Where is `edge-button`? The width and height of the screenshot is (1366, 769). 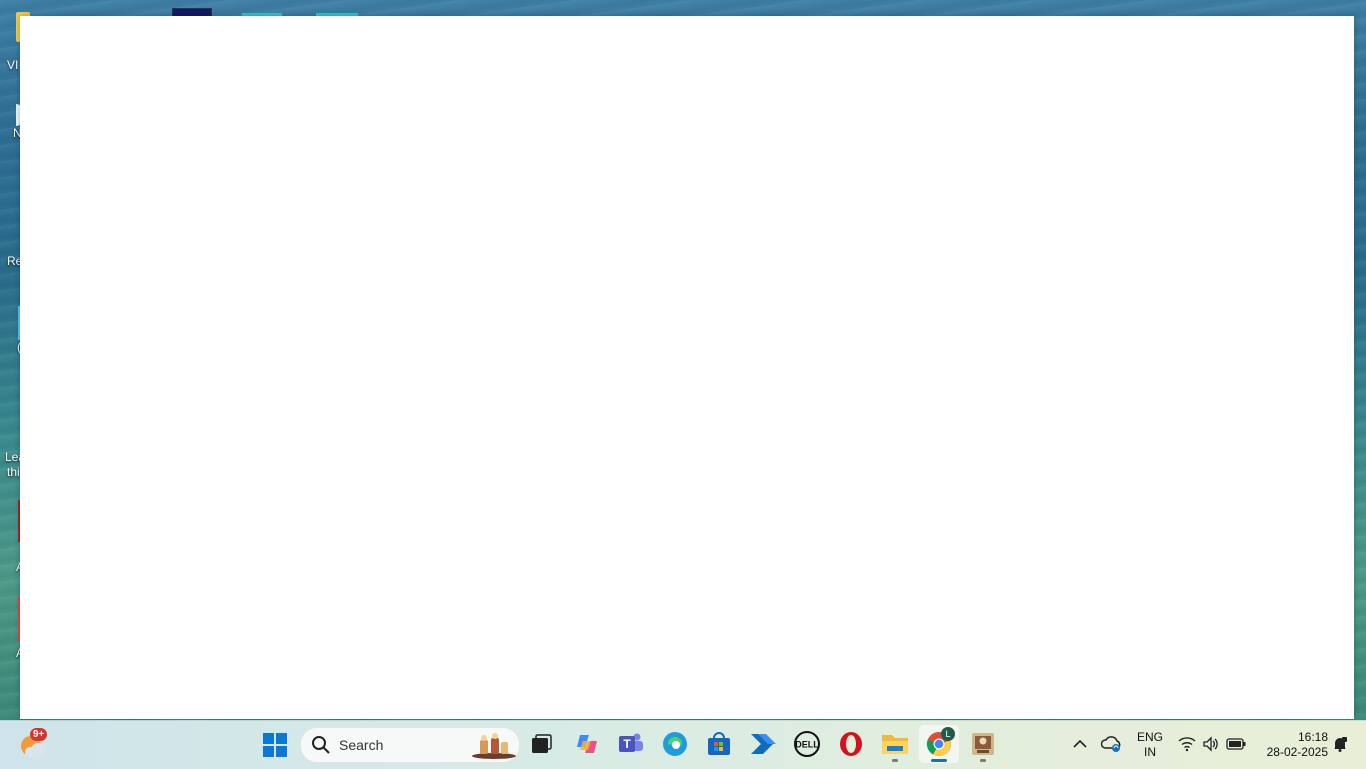 edge-button is located at coordinates (675, 744).